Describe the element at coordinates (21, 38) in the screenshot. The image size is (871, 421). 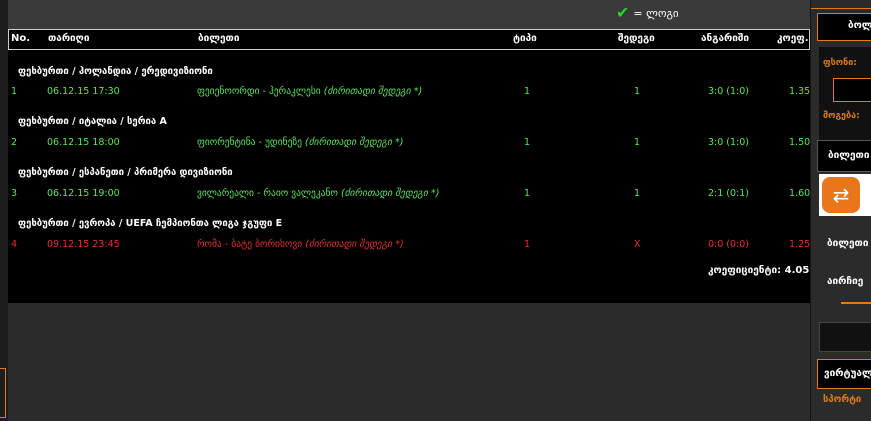
I see `col-no: No.` at that location.